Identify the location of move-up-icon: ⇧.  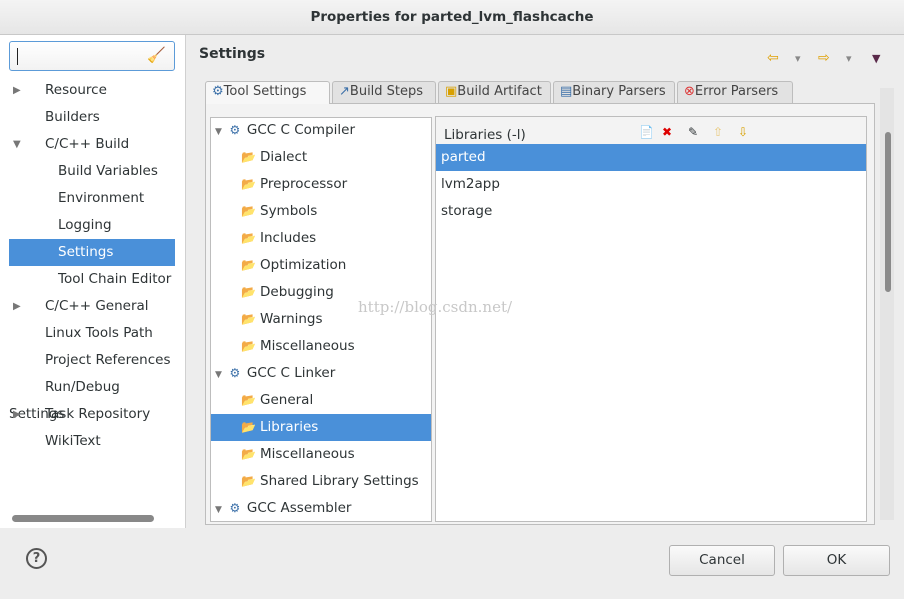
(718, 132).